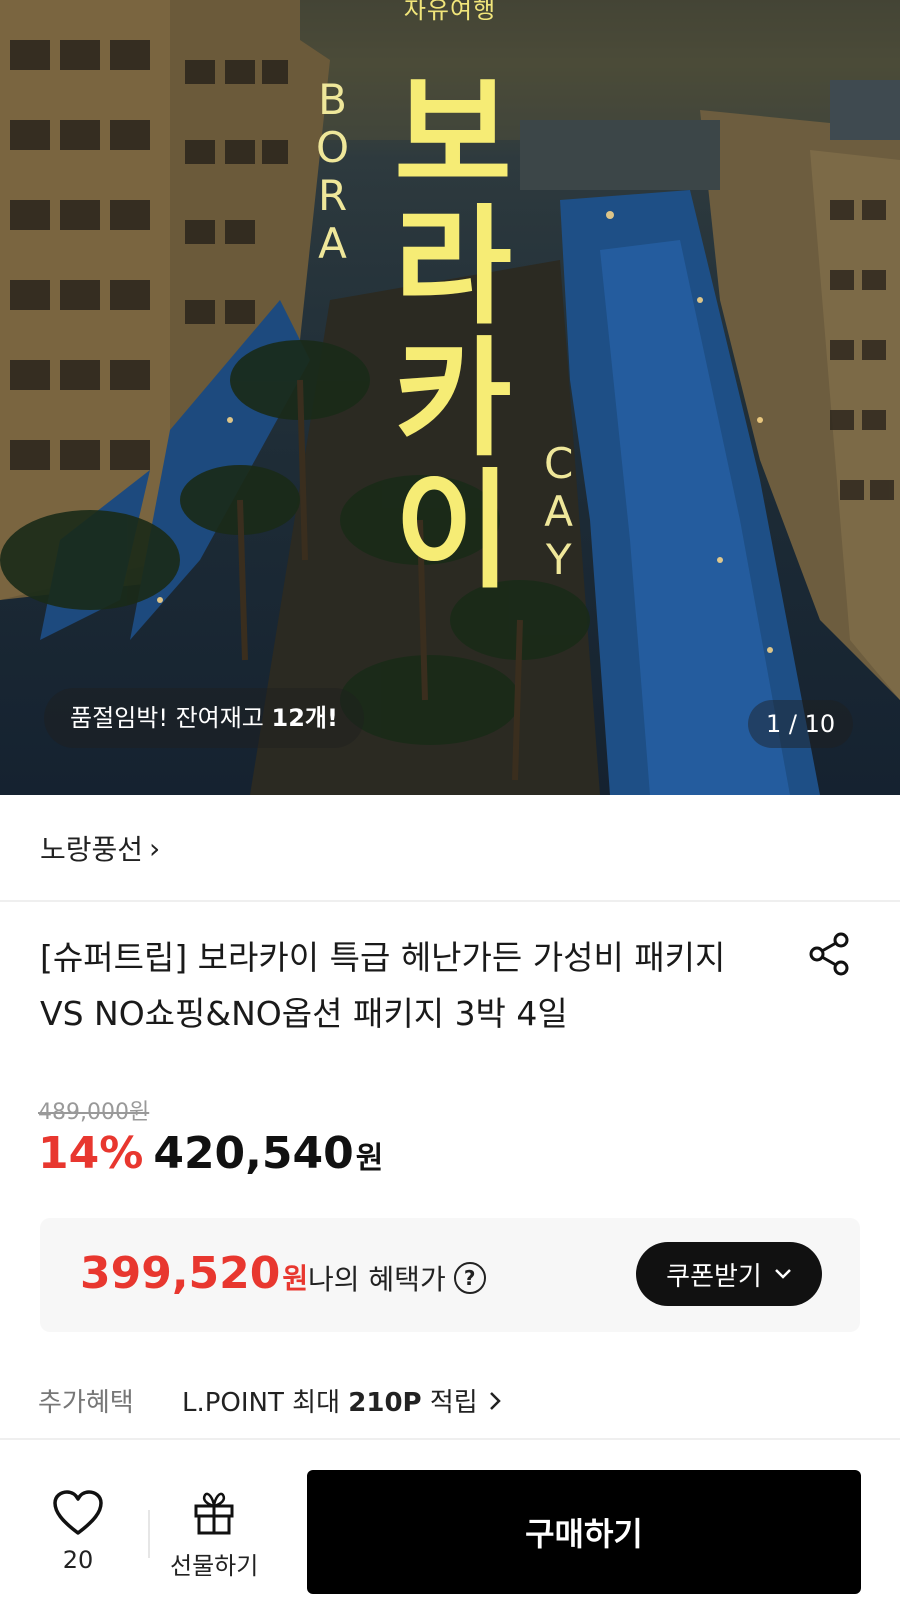 This screenshot has height=1608, width=900. Describe the element at coordinates (830, 954) in the screenshot. I see `share-icon` at that location.